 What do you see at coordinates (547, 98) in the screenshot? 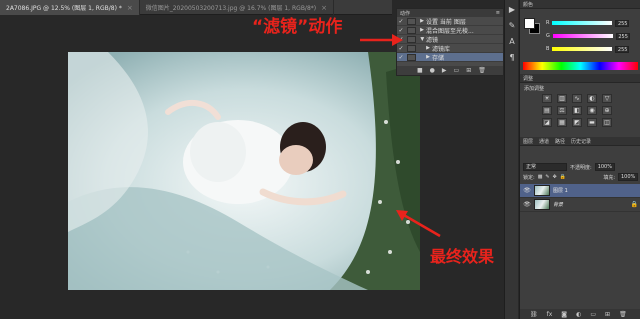
I see `brightness-icon: ☀` at bounding box center [547, 98].